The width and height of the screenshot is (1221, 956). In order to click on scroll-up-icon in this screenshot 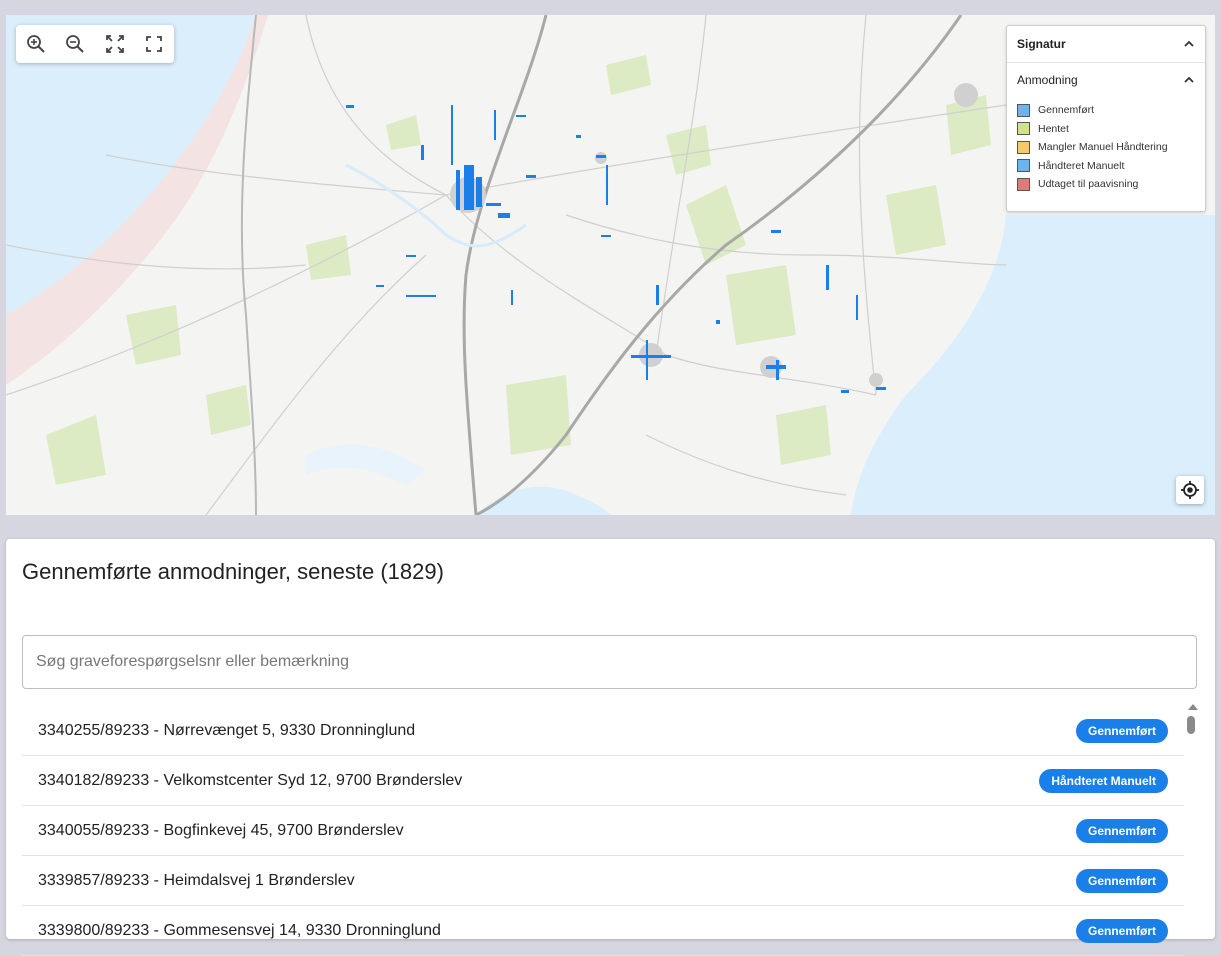, I will do `click(1193, 707)`.